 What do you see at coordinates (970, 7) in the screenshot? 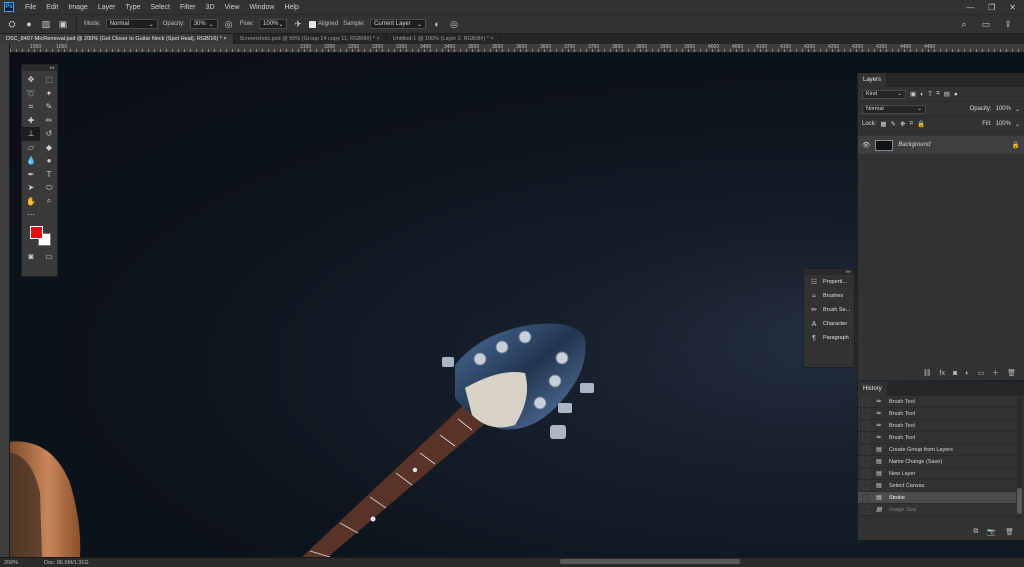
I see `minimize-button: —` at bounding box center [970, 7].